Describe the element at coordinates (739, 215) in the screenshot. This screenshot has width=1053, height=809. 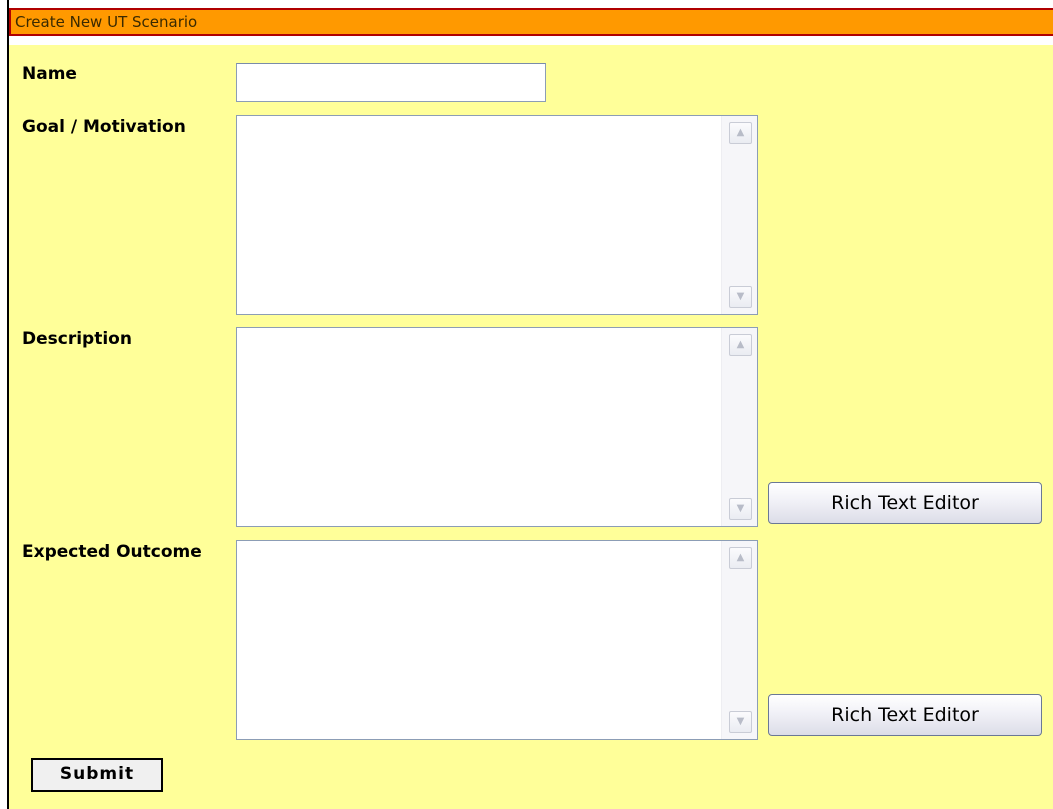
I see `goal-scrollbar: ▲ ▼` at that location.